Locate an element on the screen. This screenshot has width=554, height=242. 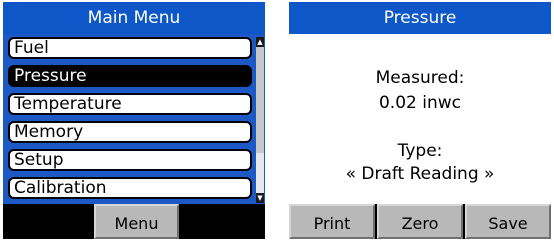
scroll-thumb is located at coordinates (260, 100).